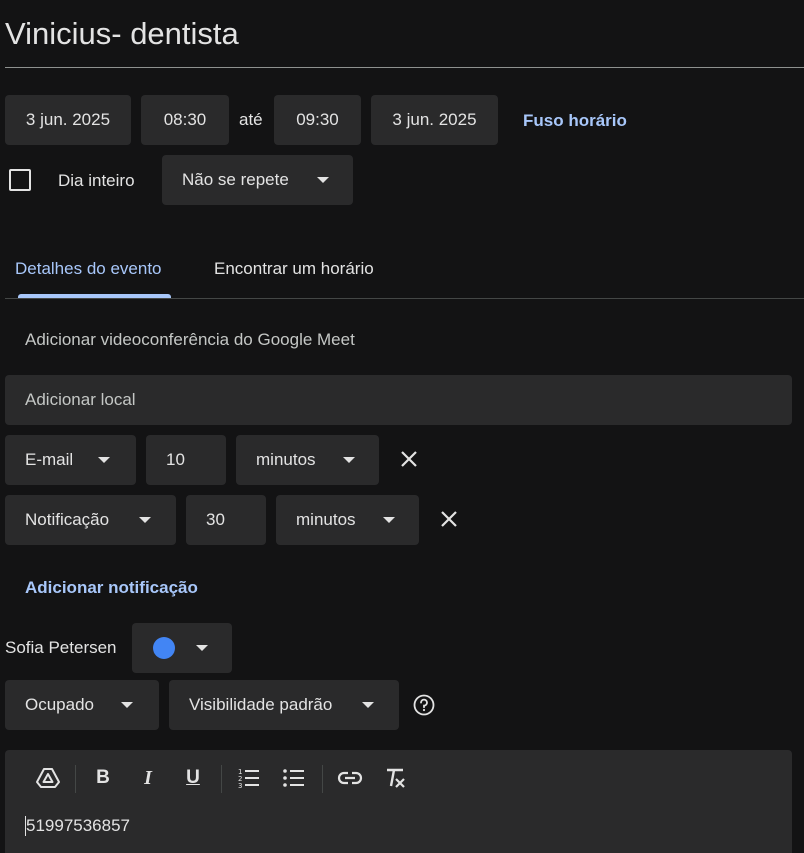 Image resolution: width=804 pixels, height=853 pixels. What do you see at coordinates (68, 120) in the screenshot?
I see `start-date-field: 3 jun. 2025` at bounding box center [68, 120].